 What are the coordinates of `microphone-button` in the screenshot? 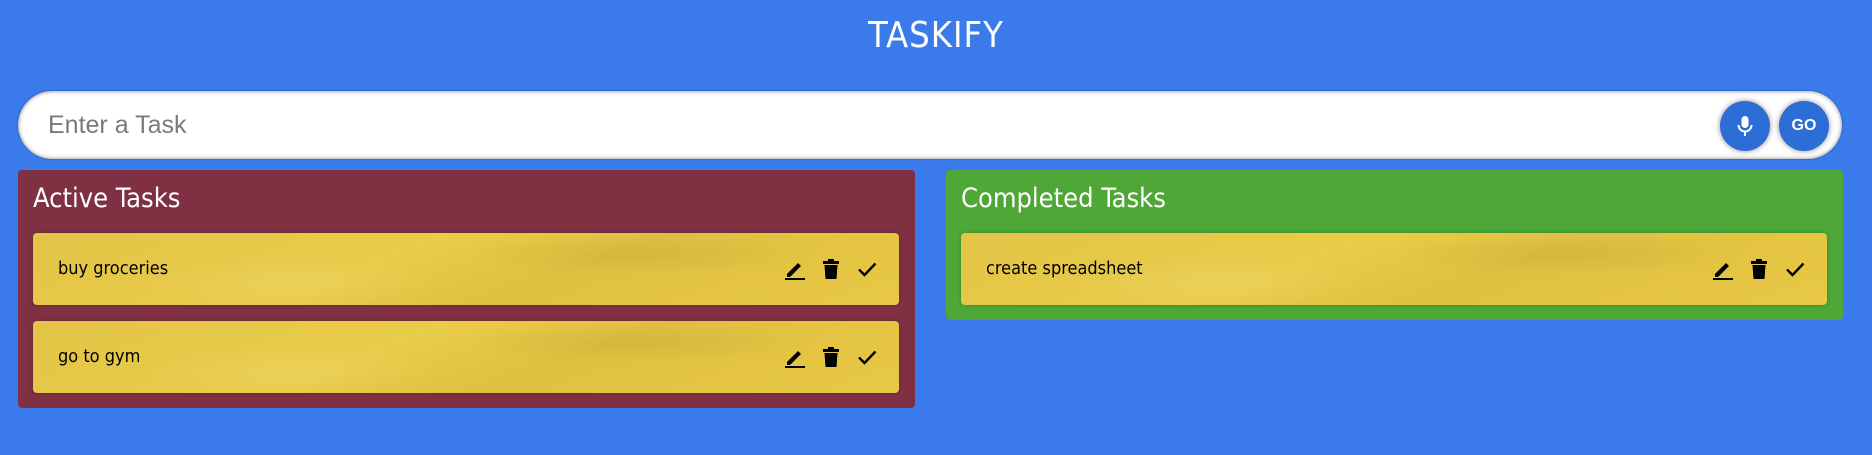 It's located at (1745, 126).